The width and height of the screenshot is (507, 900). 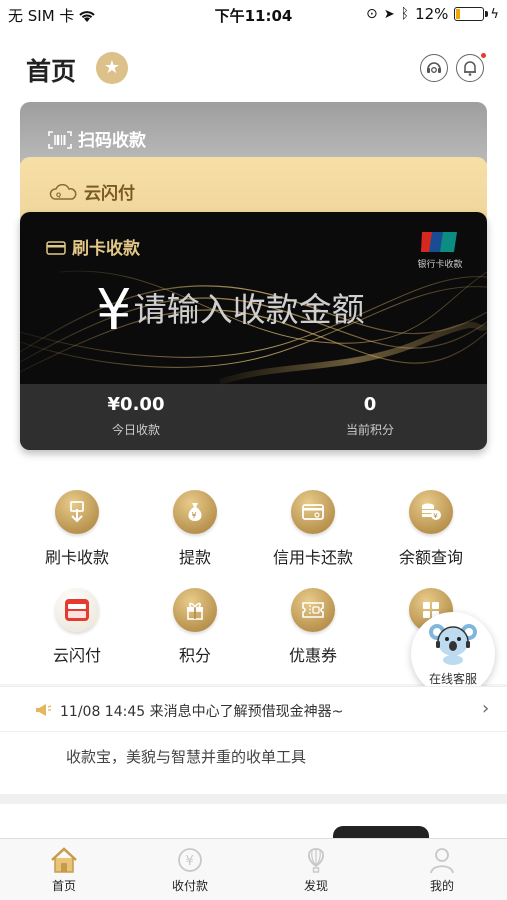 What do you see at coordinates (458, 14) in the screenshot?
I see `battery-level` at bounding box center [458, 14].